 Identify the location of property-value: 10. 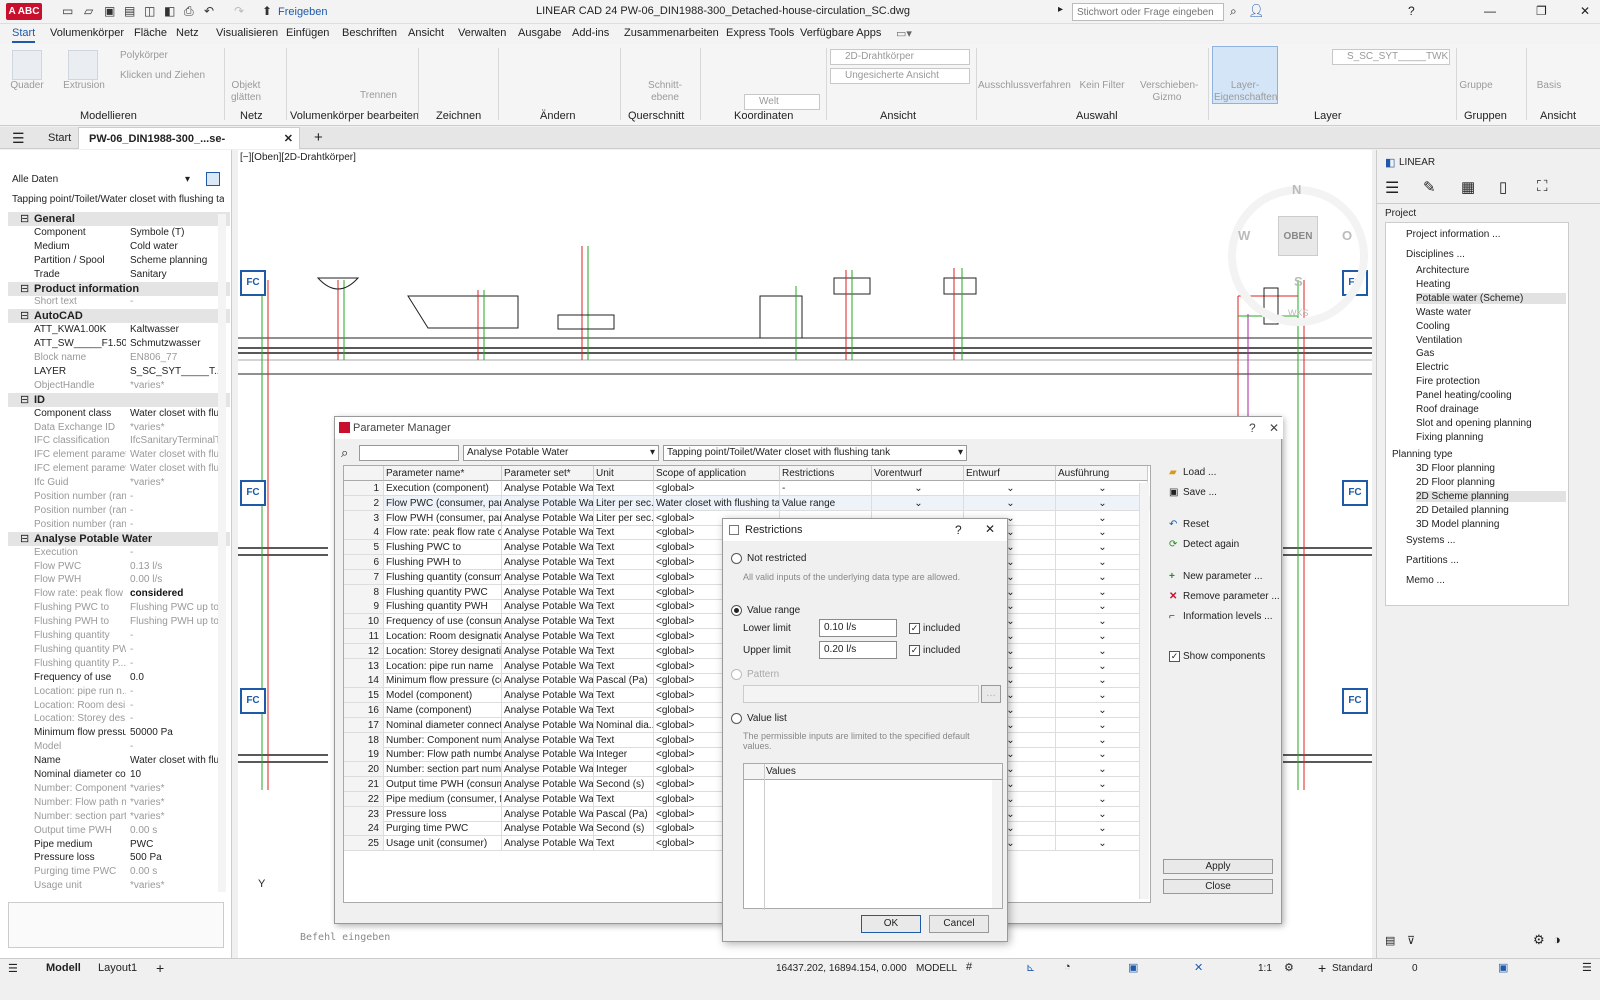
(178, 775).